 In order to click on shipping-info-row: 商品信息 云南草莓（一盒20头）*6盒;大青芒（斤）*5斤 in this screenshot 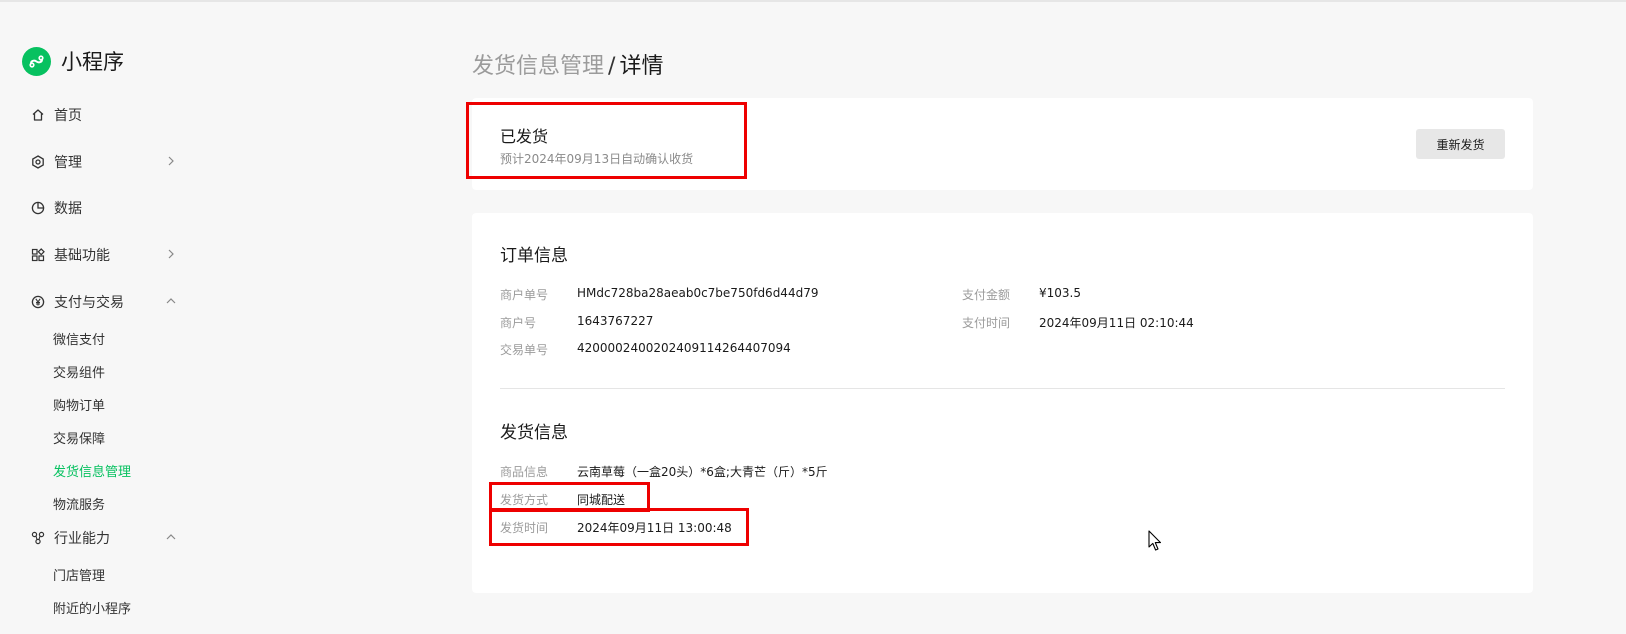, I will do `click(664, 471)`.